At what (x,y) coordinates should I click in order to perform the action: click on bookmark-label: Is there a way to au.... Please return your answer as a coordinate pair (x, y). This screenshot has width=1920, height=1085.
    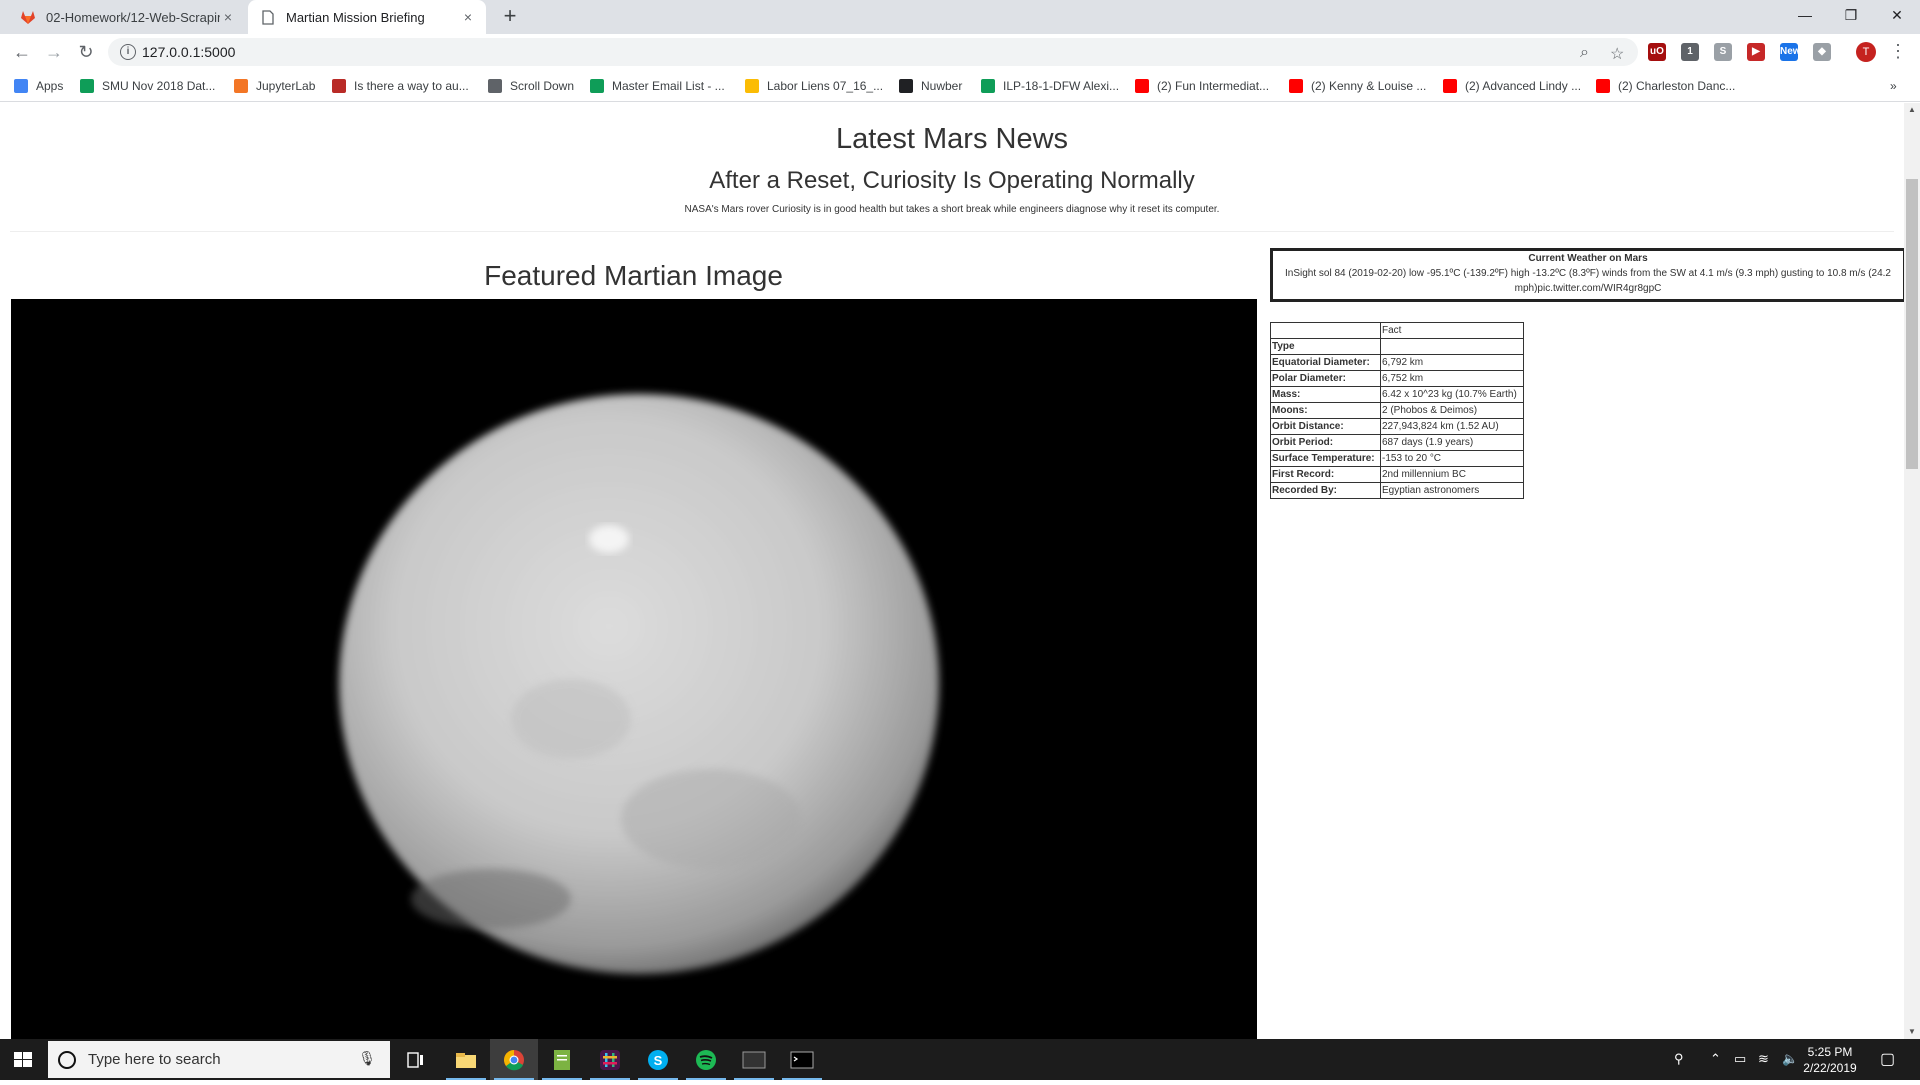
    Looking at the image, I should click on (411, 86).